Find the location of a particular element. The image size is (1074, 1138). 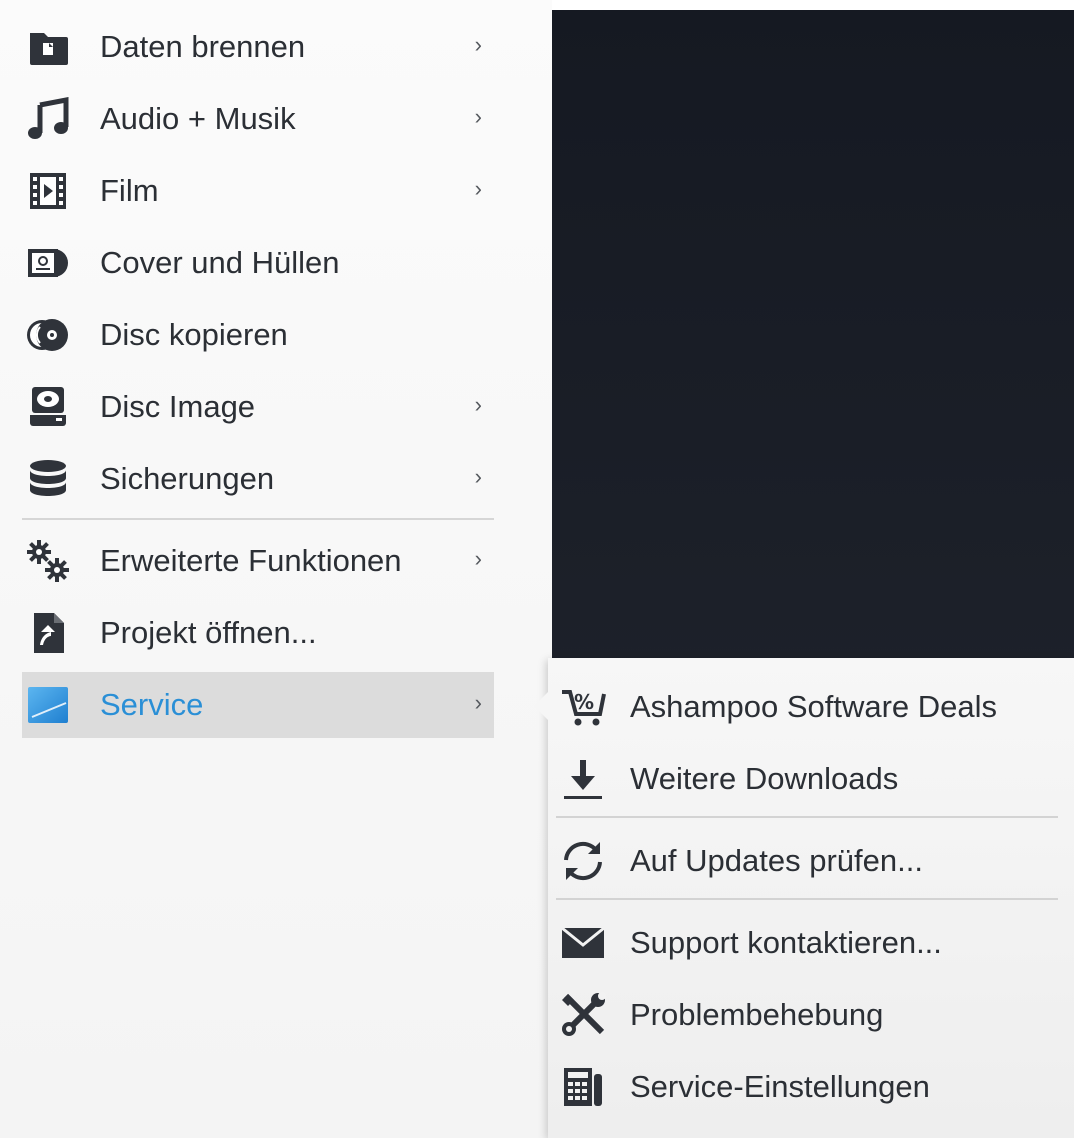

film-icon is located at coordinates (48, 191).